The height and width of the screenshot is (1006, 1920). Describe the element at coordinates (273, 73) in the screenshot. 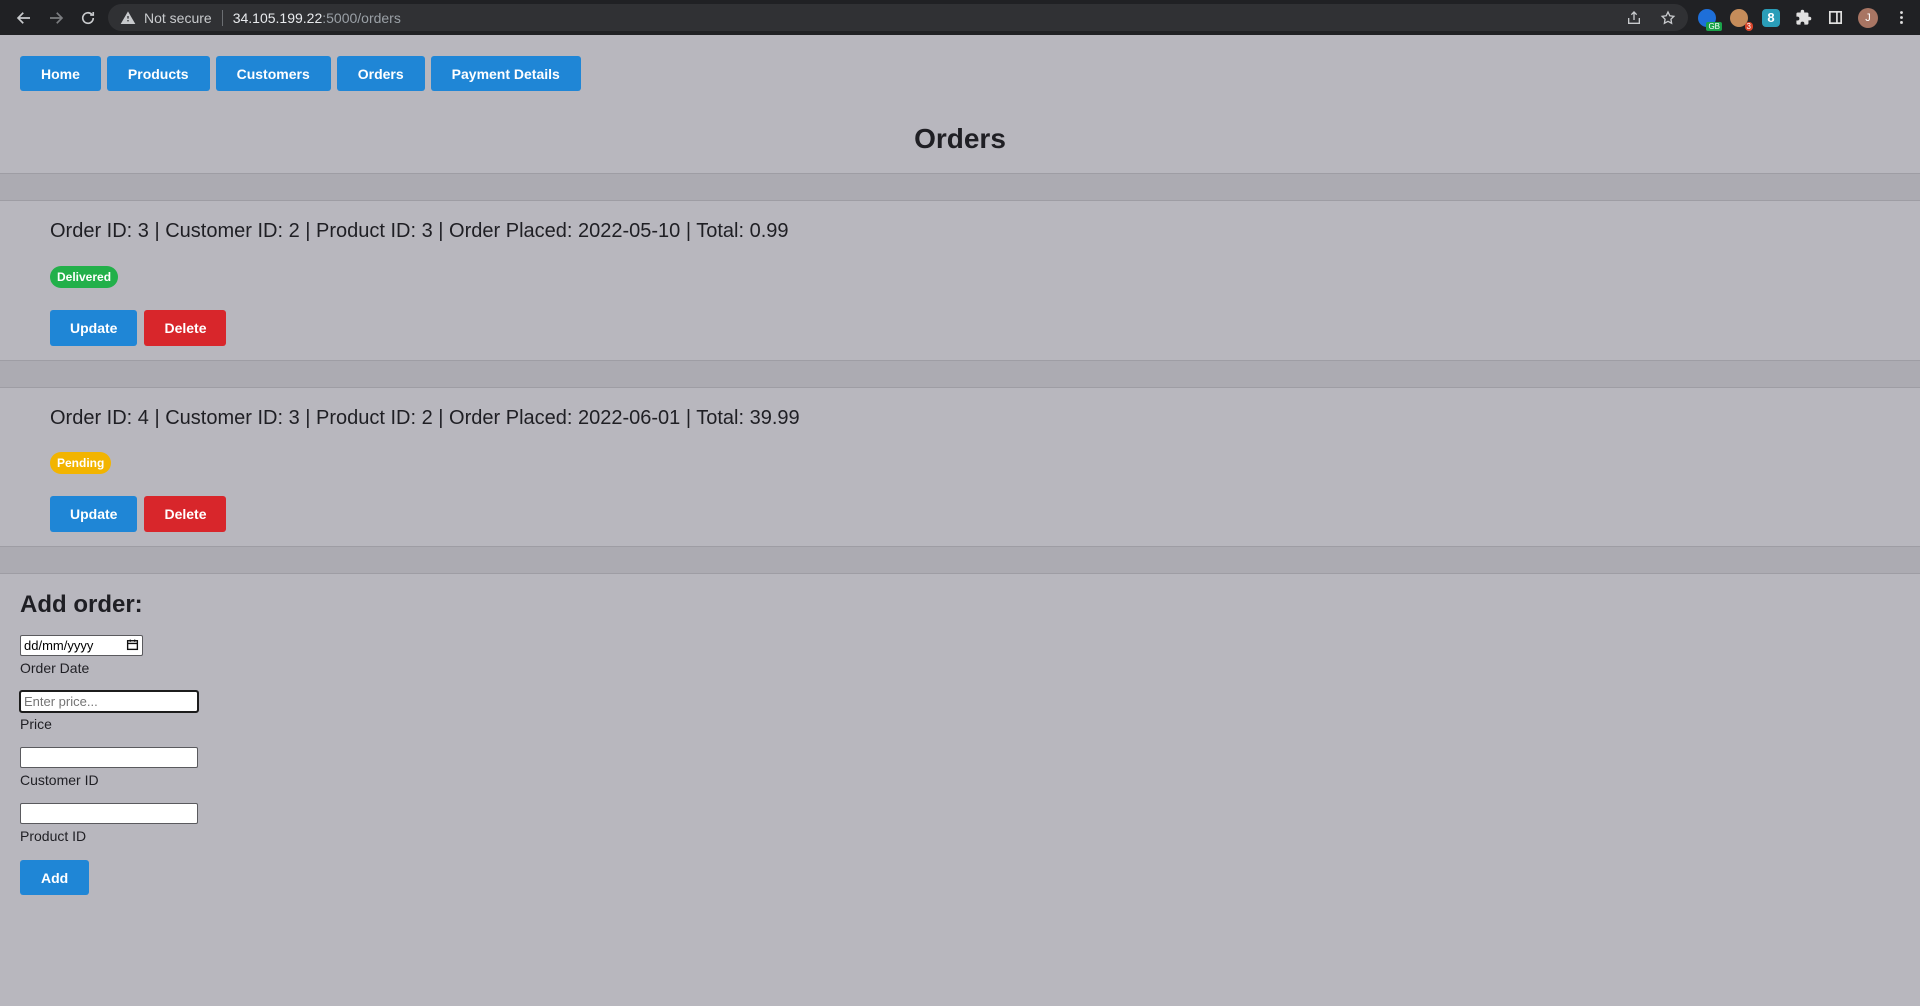

I see `nav-customers-button: Customers` at that location.